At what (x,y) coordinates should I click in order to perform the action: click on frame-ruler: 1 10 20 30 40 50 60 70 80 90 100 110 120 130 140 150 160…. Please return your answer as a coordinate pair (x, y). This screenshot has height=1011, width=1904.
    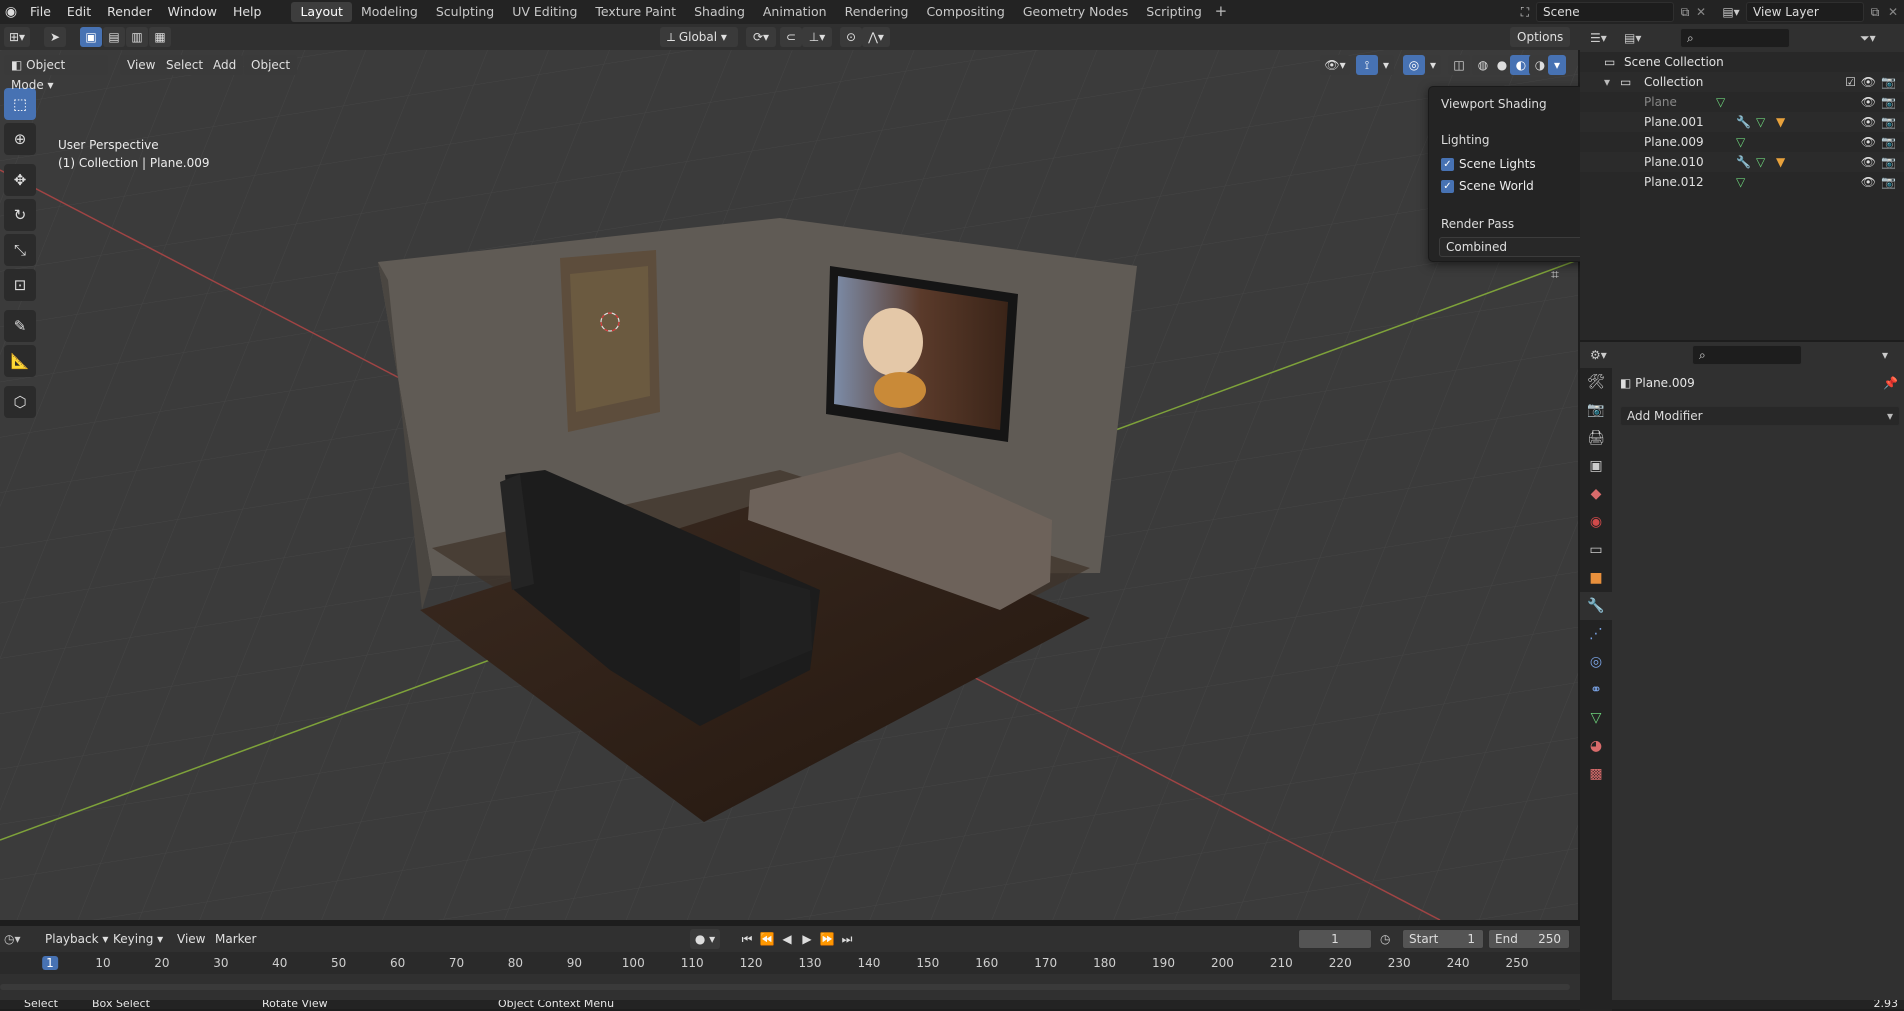
    Looking at the image, I should click on (790, 963).